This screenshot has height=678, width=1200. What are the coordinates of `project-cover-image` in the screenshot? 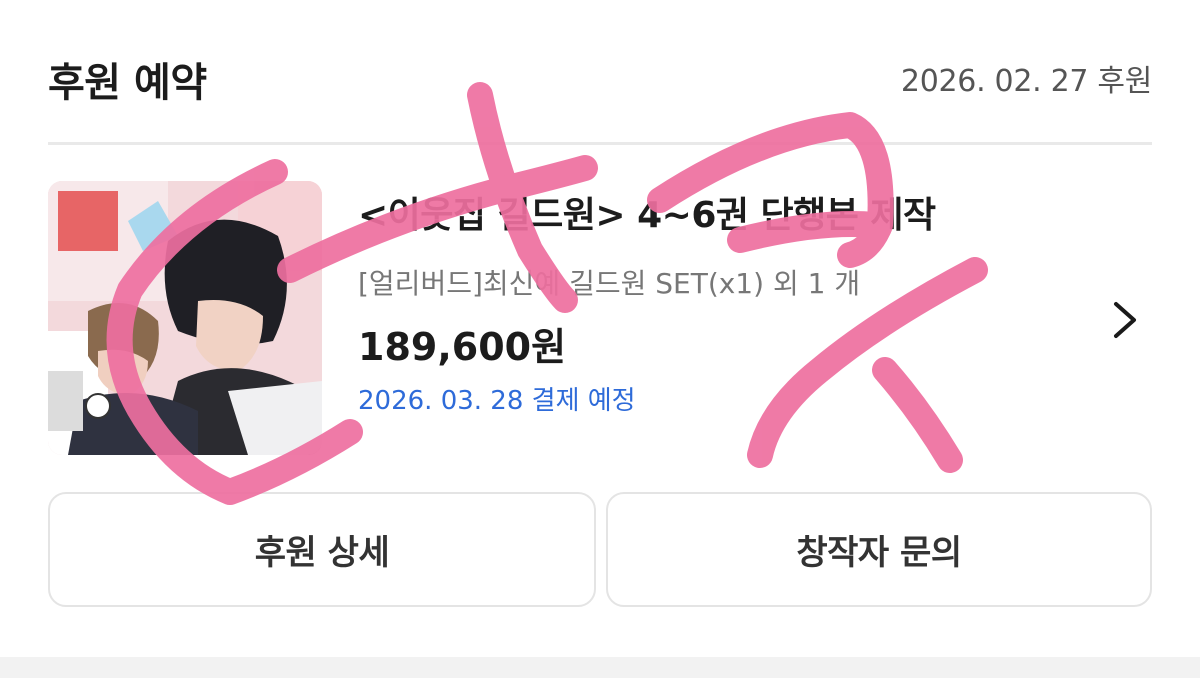 It's located at (185, 318).